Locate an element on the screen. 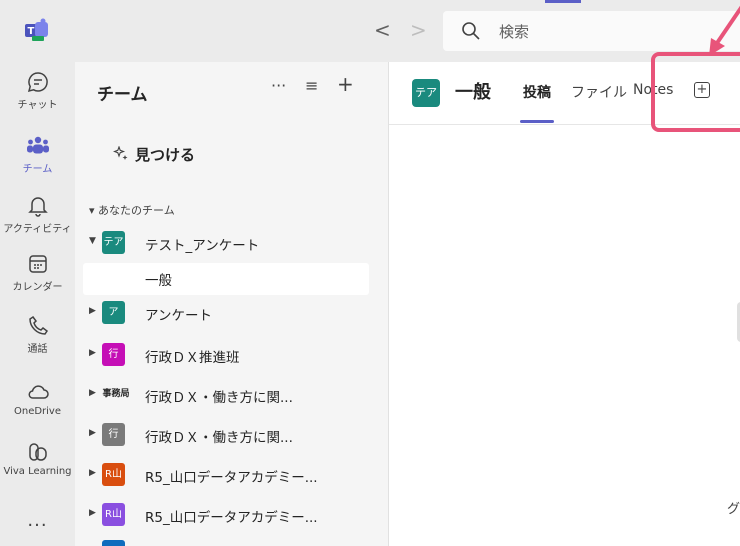 The height and width of the screenshot is (546, 740). search-input: 検索 is located at coordinates (591, 31).